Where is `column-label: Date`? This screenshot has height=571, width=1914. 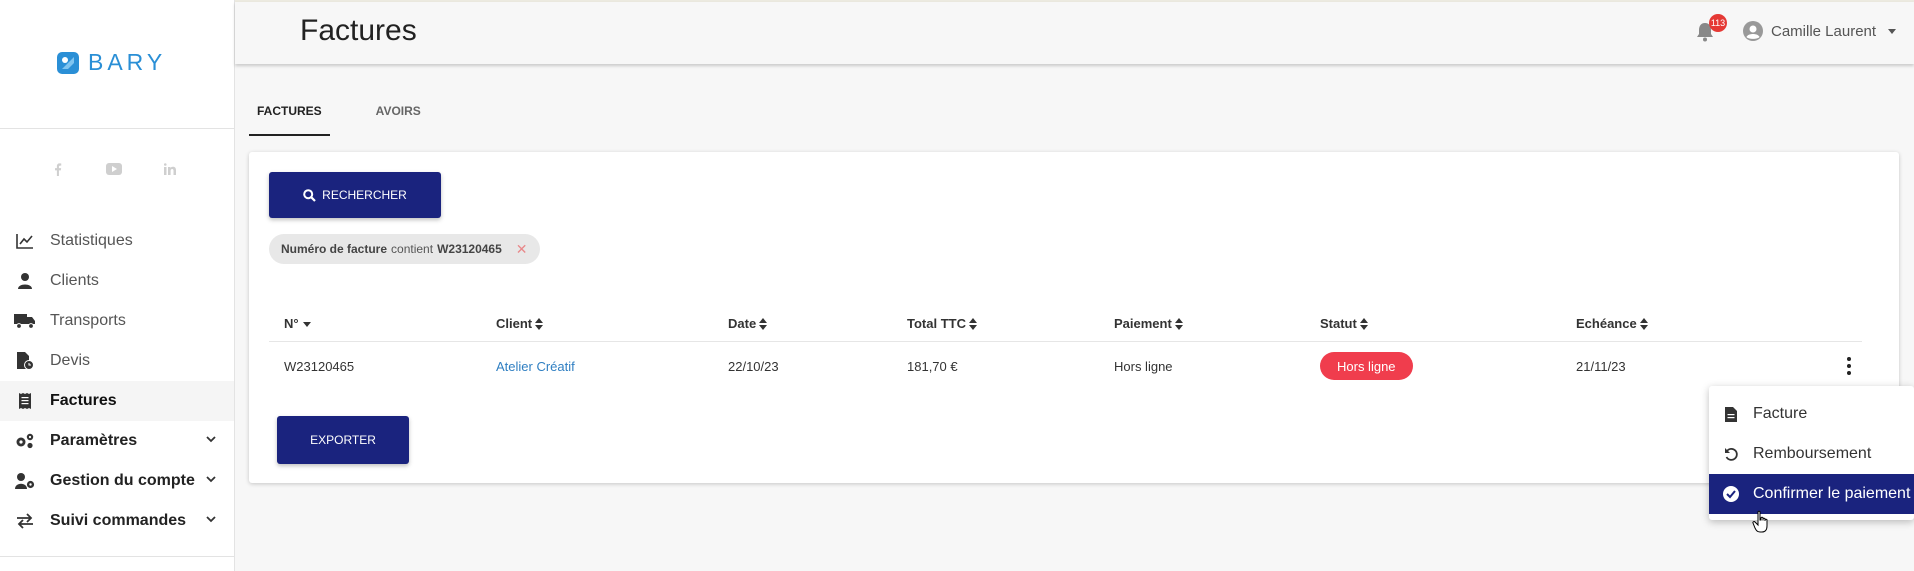 column-label: Date is located at coordinates (742, 323).